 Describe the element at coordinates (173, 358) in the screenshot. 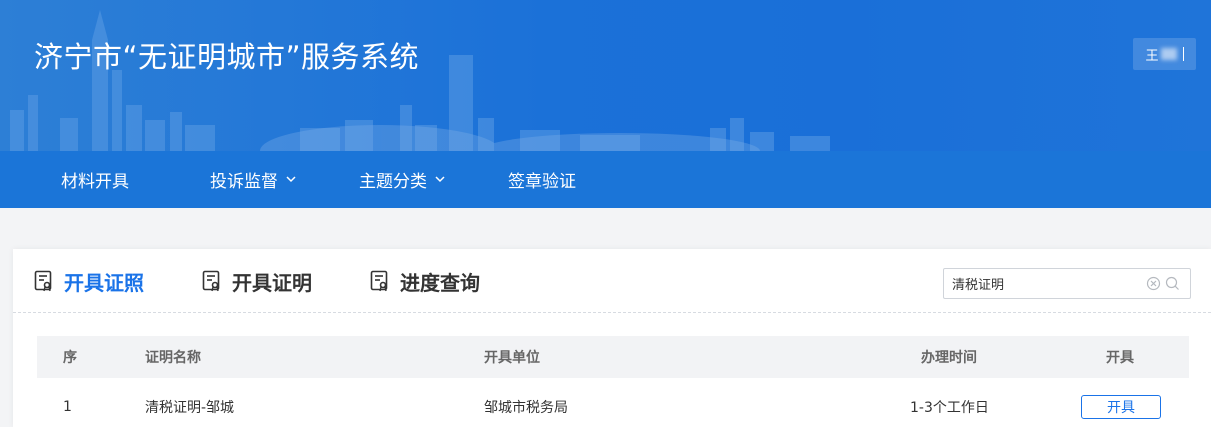

I see `column-header-name: 证明名称` at that location.